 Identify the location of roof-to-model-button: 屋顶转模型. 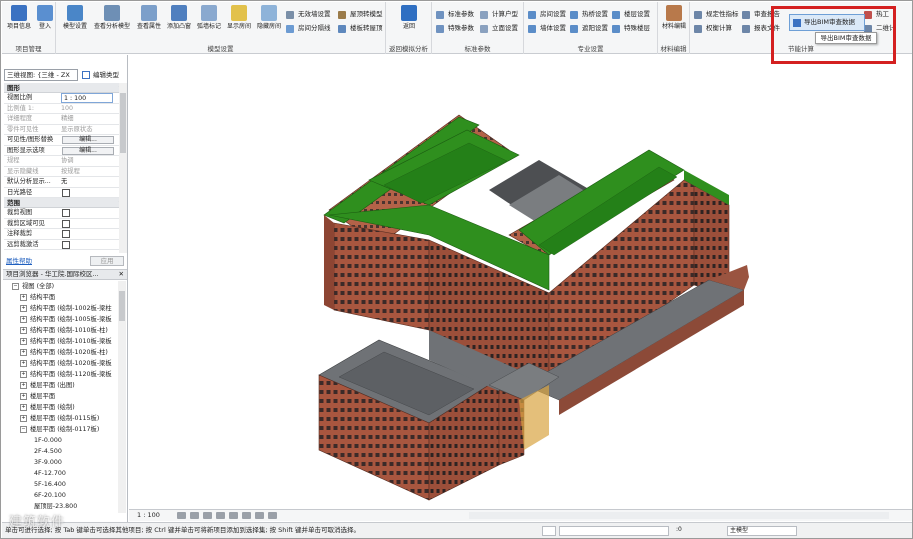
(360, 14).